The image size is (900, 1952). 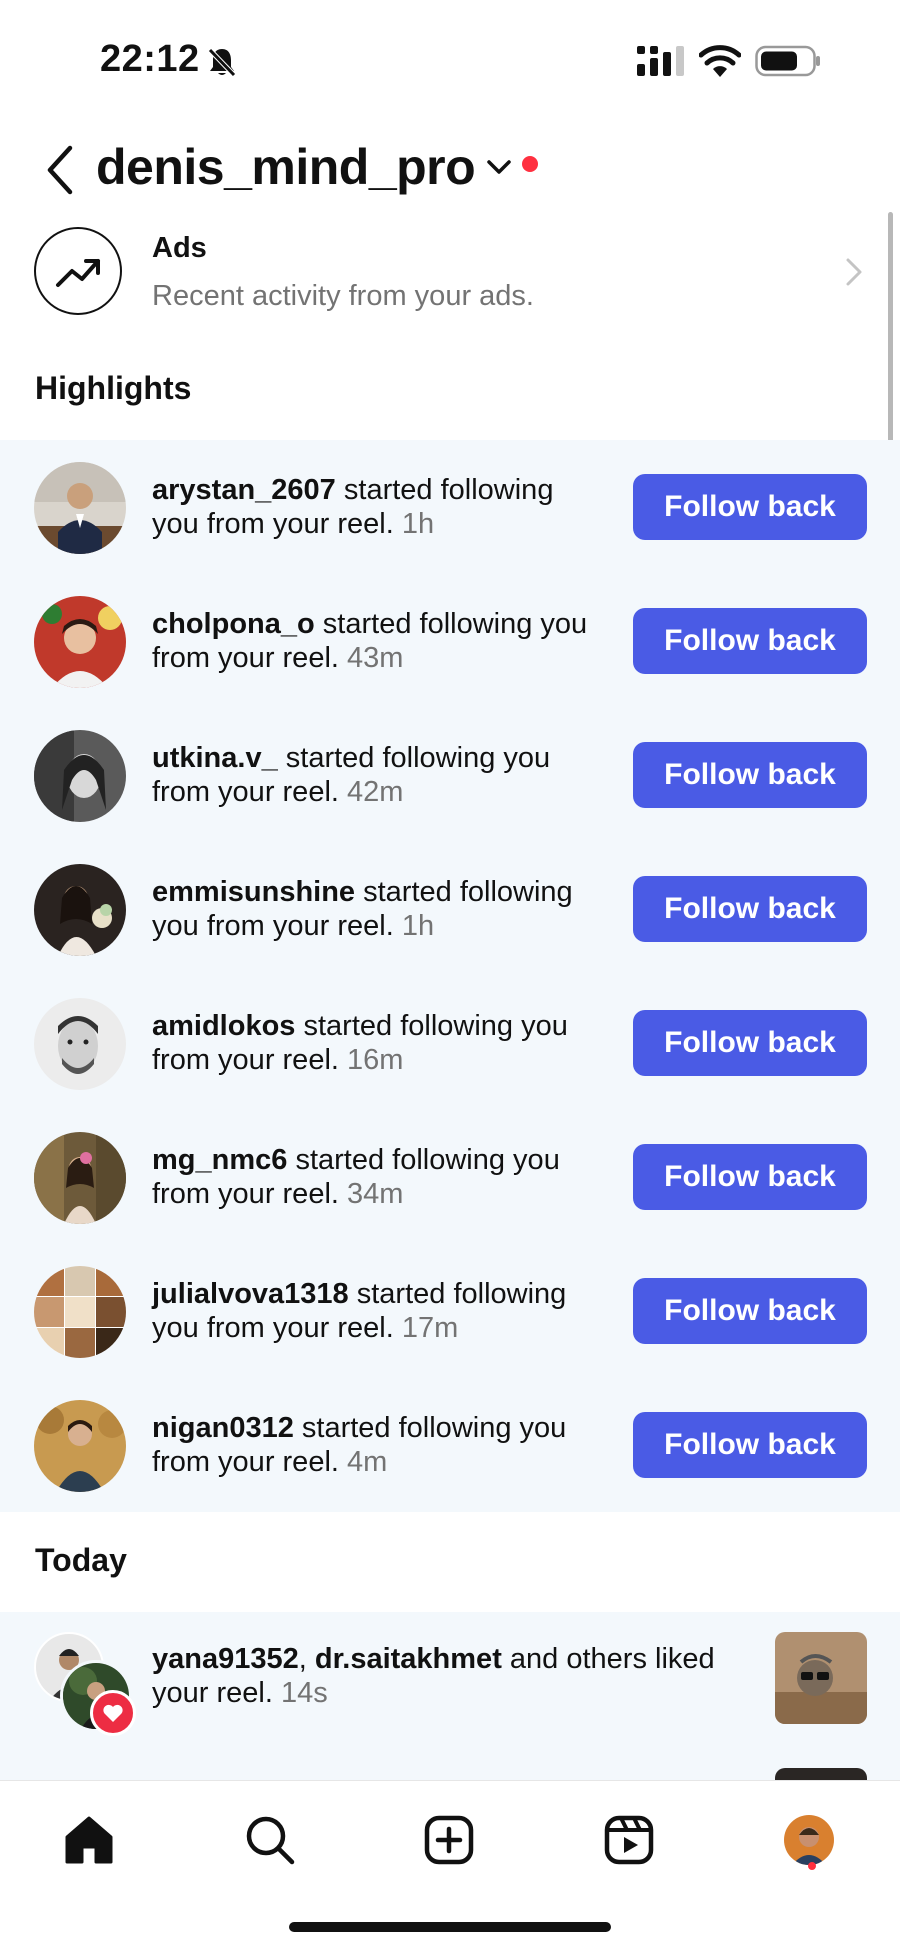 What do you see at coordinates (81, 1560) in the screenshot?
I see `today-heading: Today` at bounding box center [81, 1560].